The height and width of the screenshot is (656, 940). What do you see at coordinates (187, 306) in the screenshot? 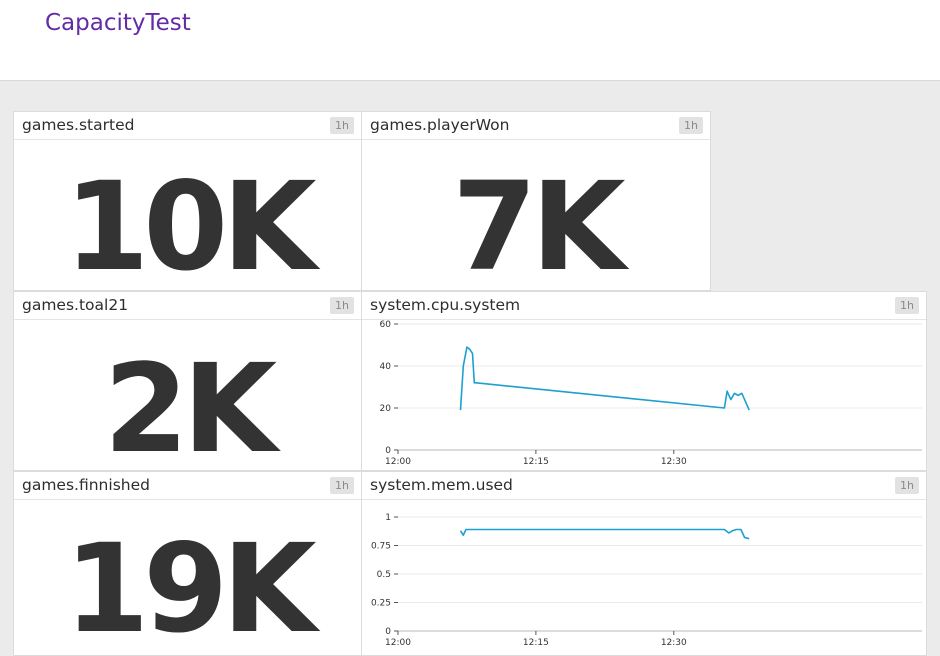
I see `widget-header: games.toal21 1h` at bounding box center [187, 306].